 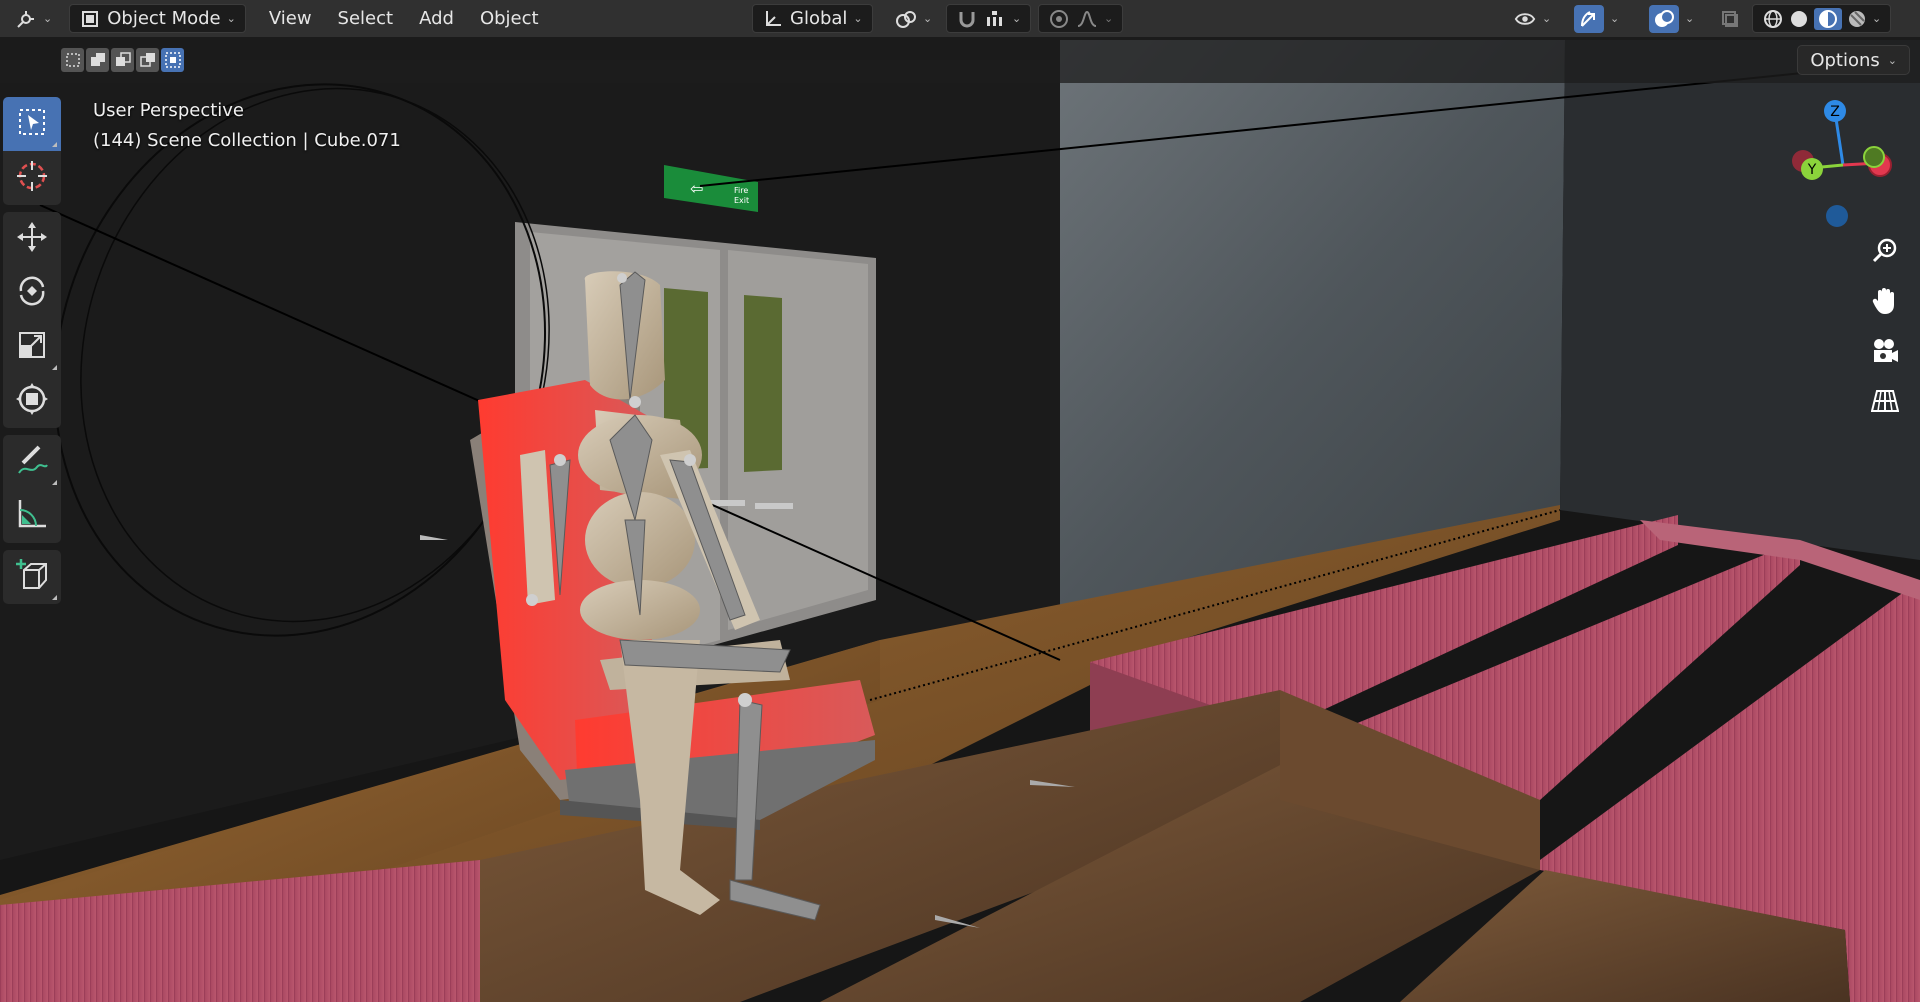 What do you see at coordinates (509, 18) in the screenshot?
I see `menu-object: Object` at bounding box center [509, 18].